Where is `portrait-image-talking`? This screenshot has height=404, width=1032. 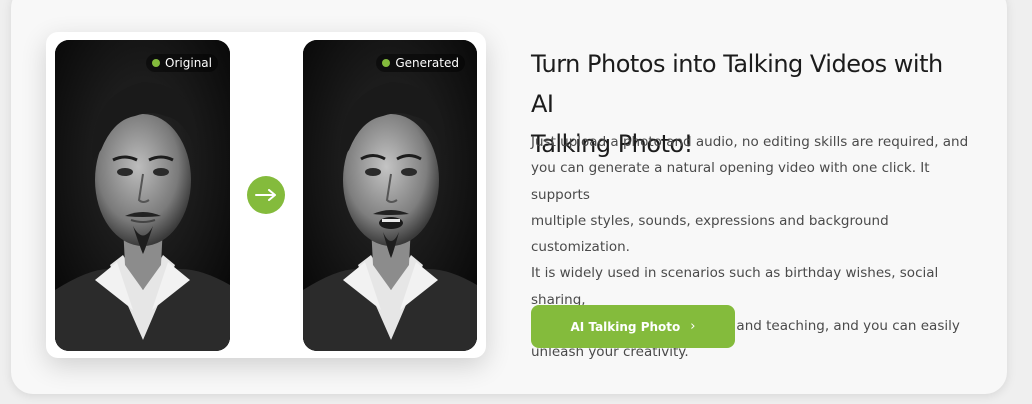
portrait-image-talking is located at coordinates (390, 195).